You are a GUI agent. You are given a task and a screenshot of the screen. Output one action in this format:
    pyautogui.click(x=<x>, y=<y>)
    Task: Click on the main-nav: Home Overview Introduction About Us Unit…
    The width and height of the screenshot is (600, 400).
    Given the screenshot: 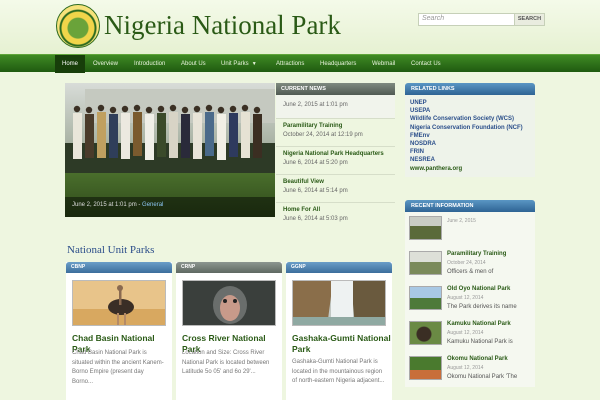 What is the action you would take?
    pyautogui.click(x=300, y=63)
    